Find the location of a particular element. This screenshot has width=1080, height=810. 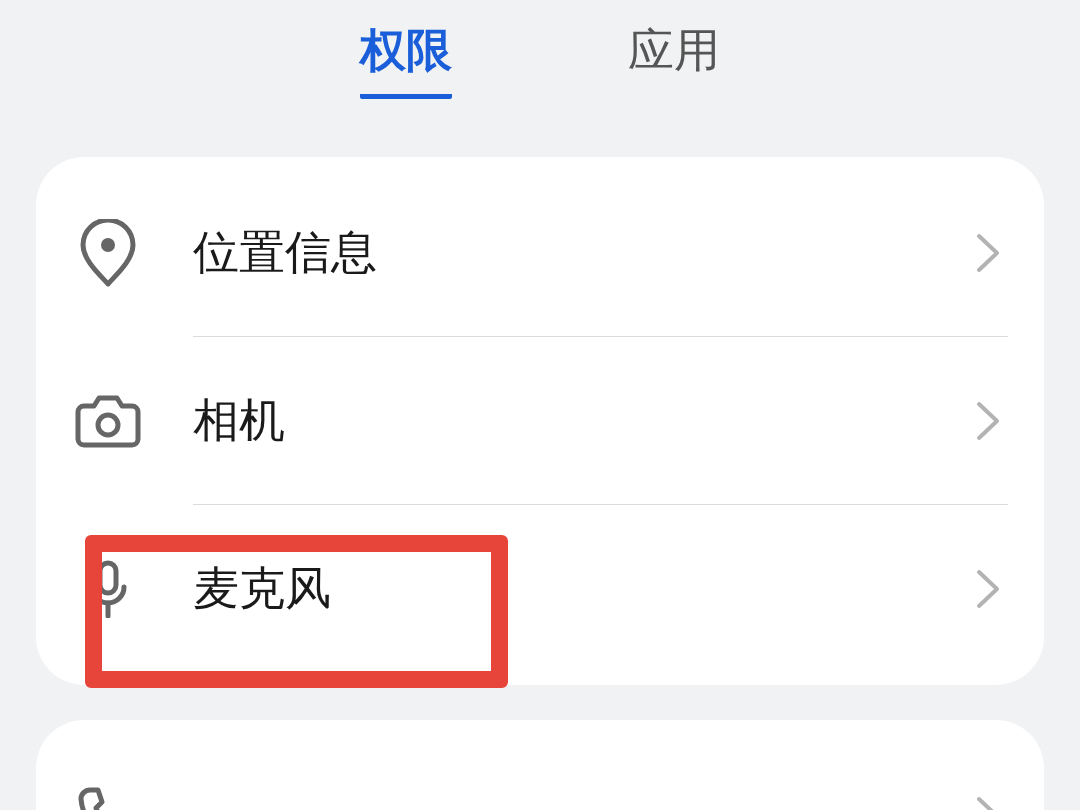

permission-label: 相机 is located at coordinates (239, 420).